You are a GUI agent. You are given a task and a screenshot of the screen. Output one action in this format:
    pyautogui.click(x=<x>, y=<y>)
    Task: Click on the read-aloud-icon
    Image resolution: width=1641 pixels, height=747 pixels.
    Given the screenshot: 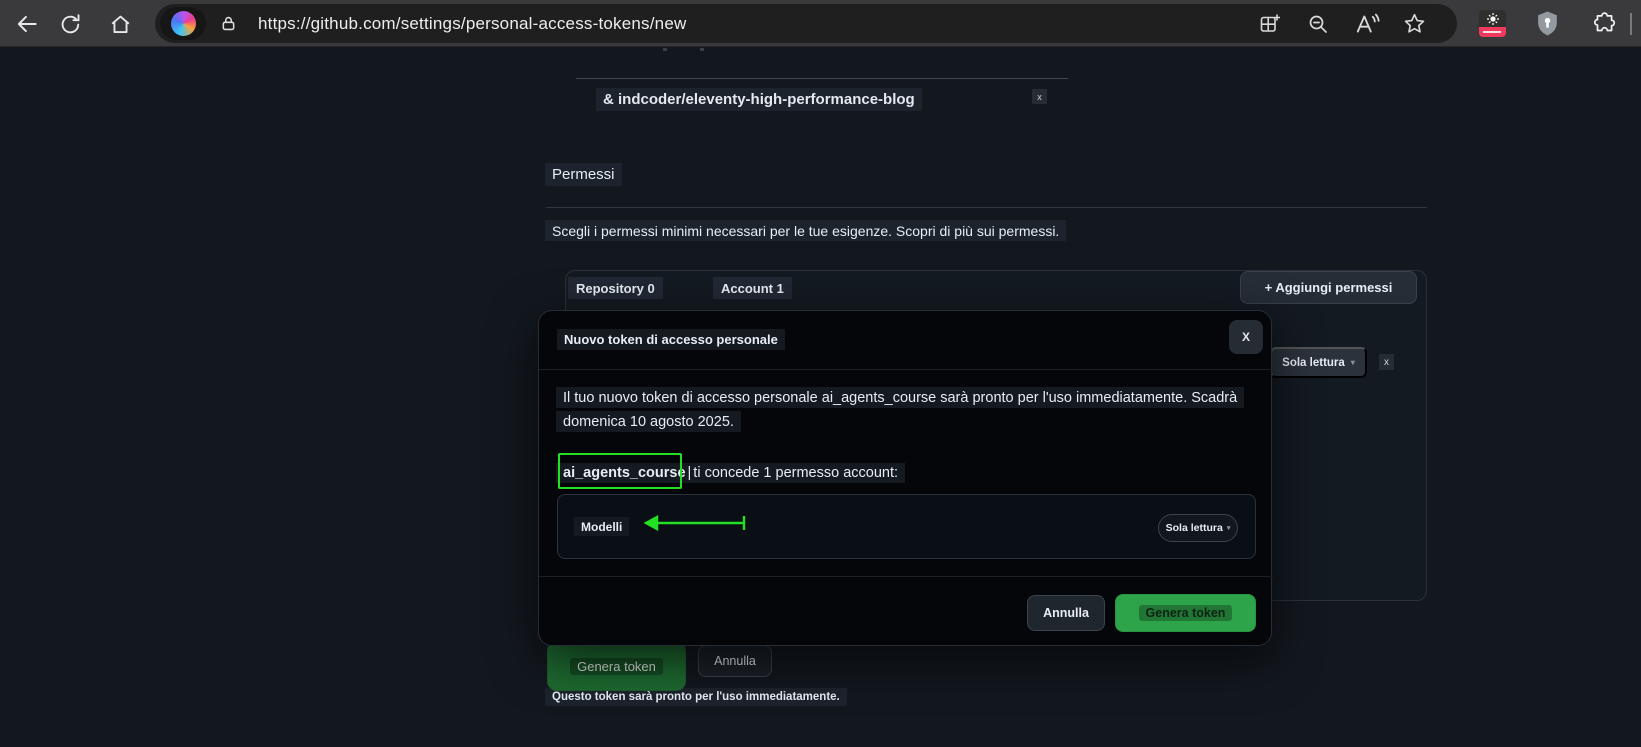 What is the action you would take?
    pyautogui.click(x=1368, y=23)
    